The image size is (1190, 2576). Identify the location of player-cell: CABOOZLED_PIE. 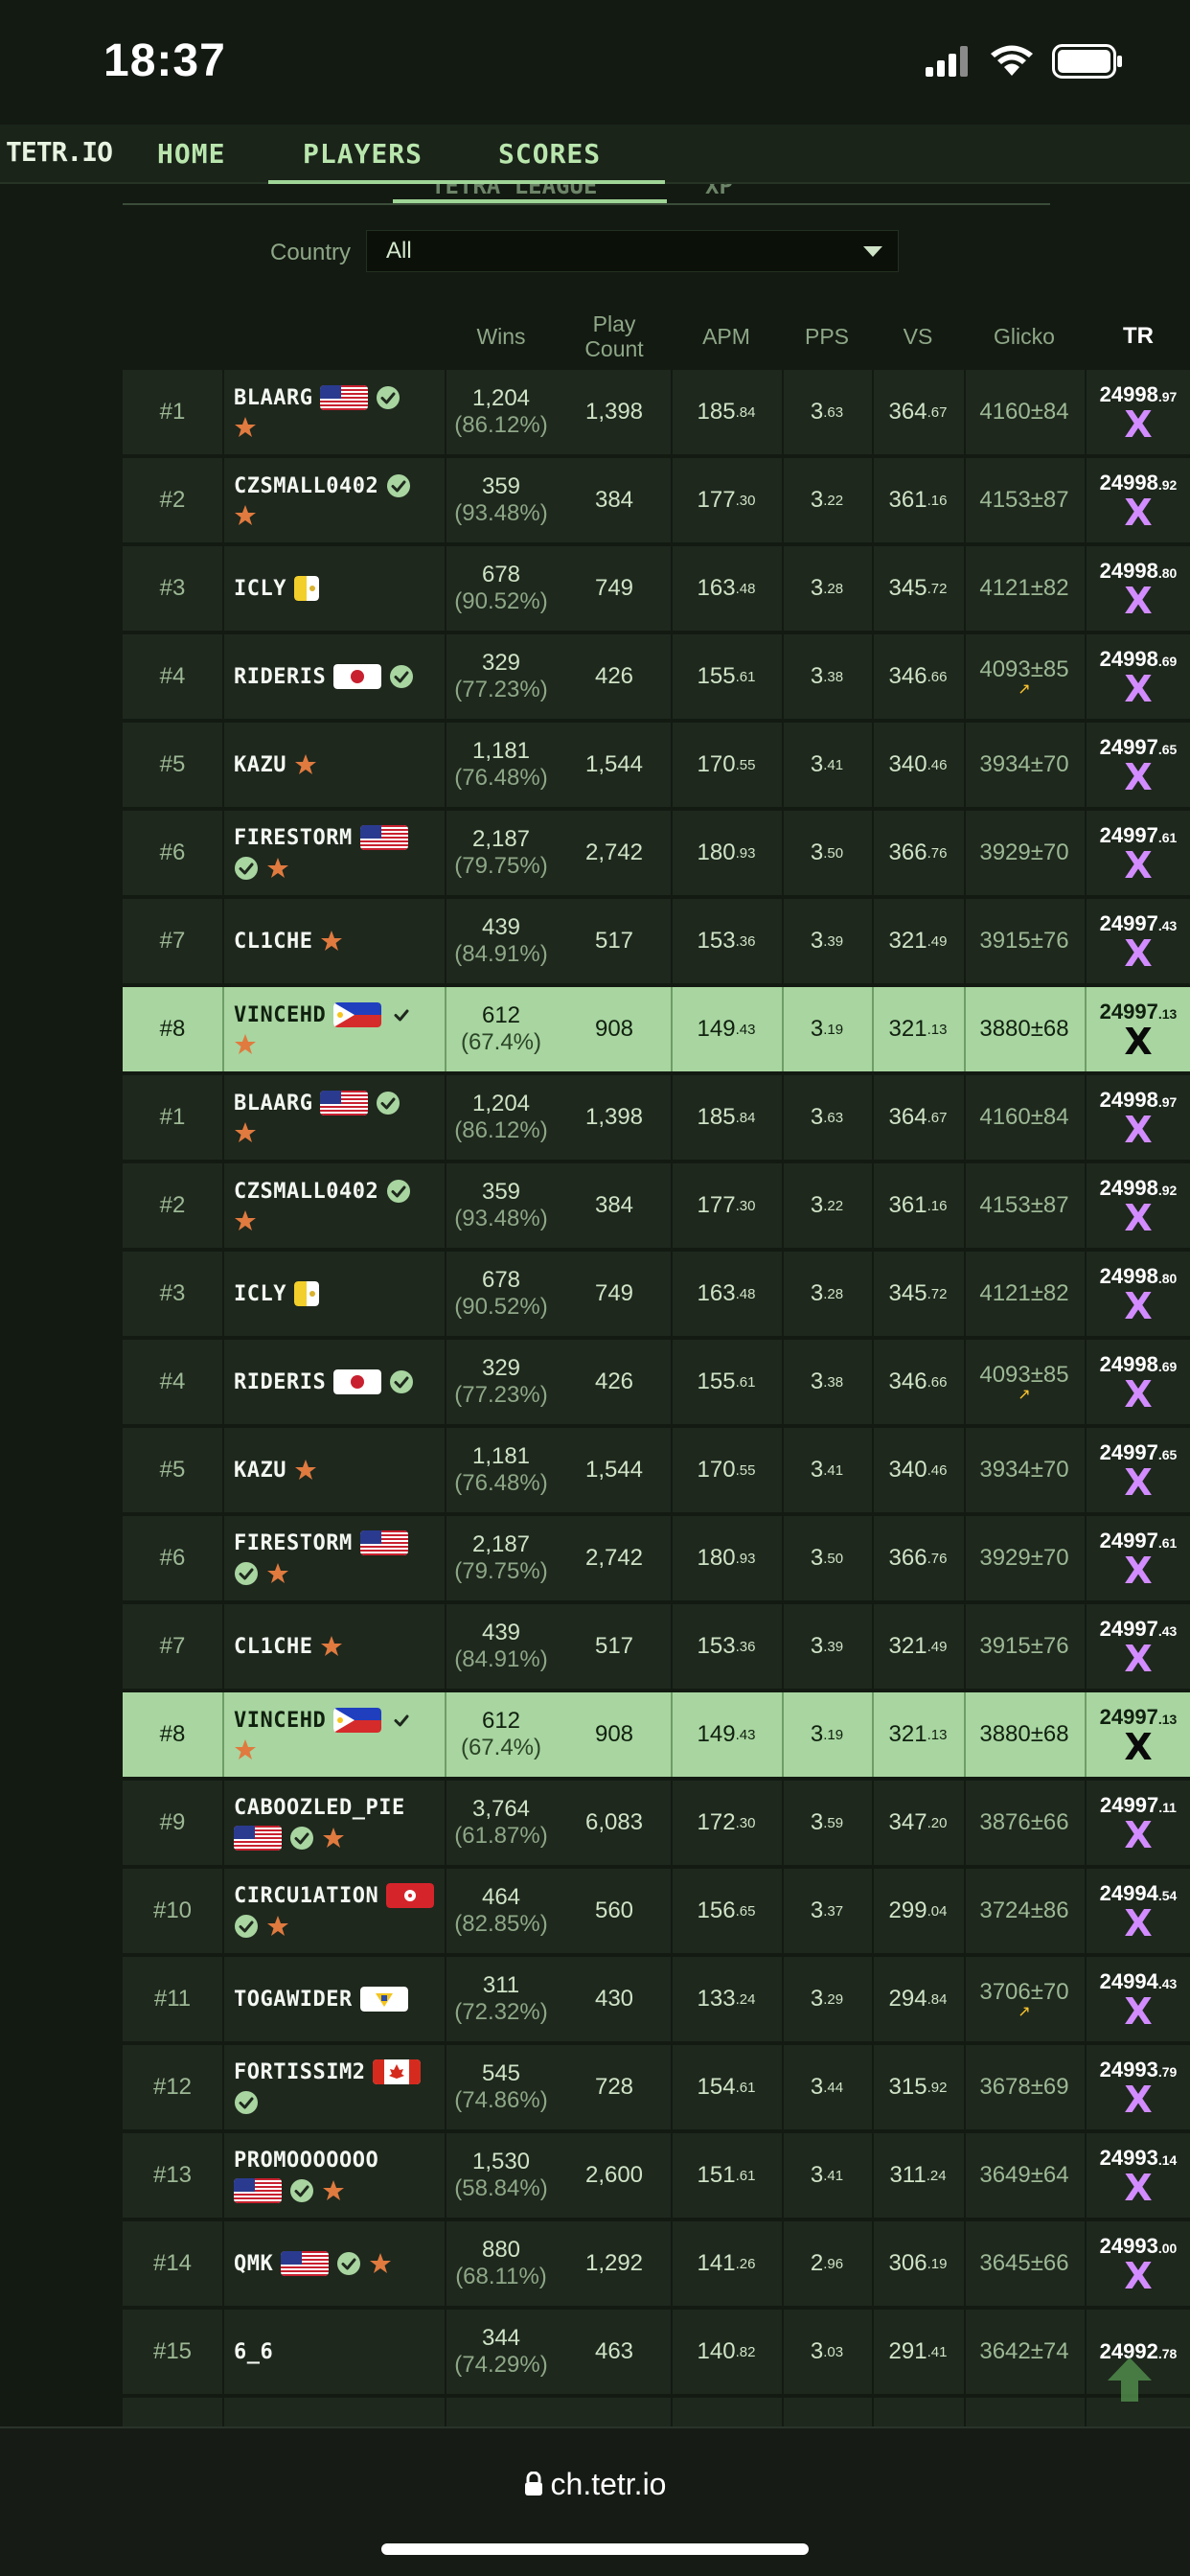
(334, 1823).